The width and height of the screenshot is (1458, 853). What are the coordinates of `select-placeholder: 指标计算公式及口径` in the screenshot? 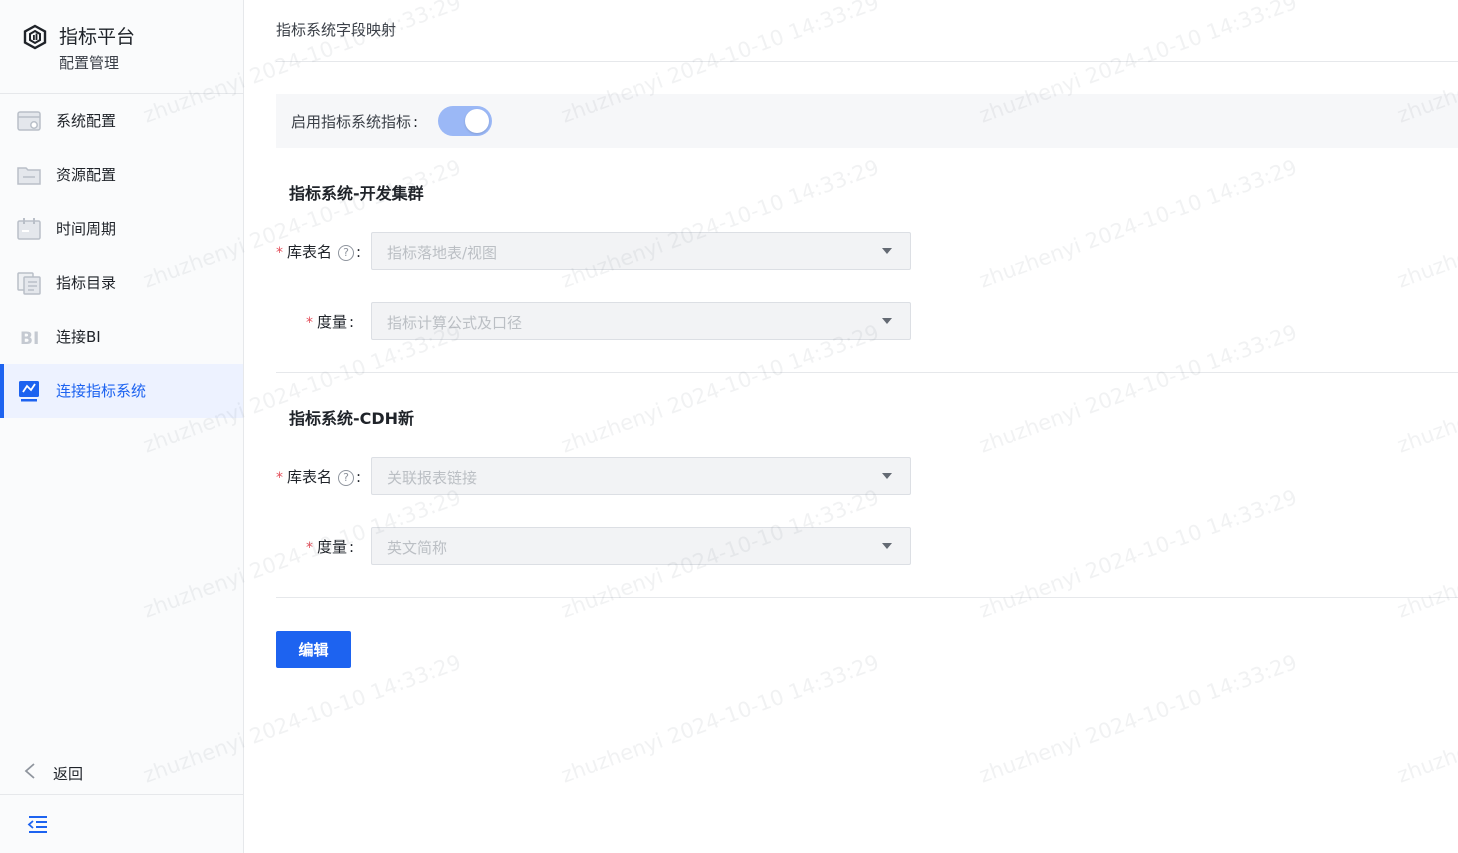 It's located at (455, 323).